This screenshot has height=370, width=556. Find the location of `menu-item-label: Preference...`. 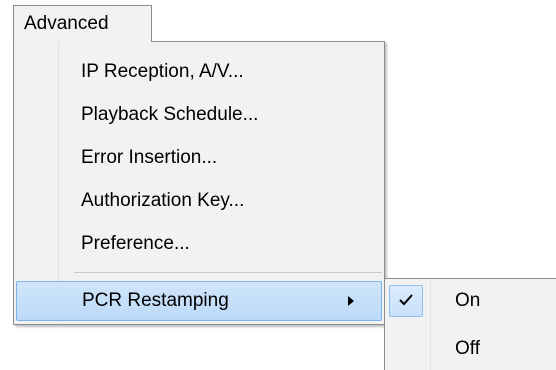

menu-item-label: Preference... is located at coordinates (135, 243).